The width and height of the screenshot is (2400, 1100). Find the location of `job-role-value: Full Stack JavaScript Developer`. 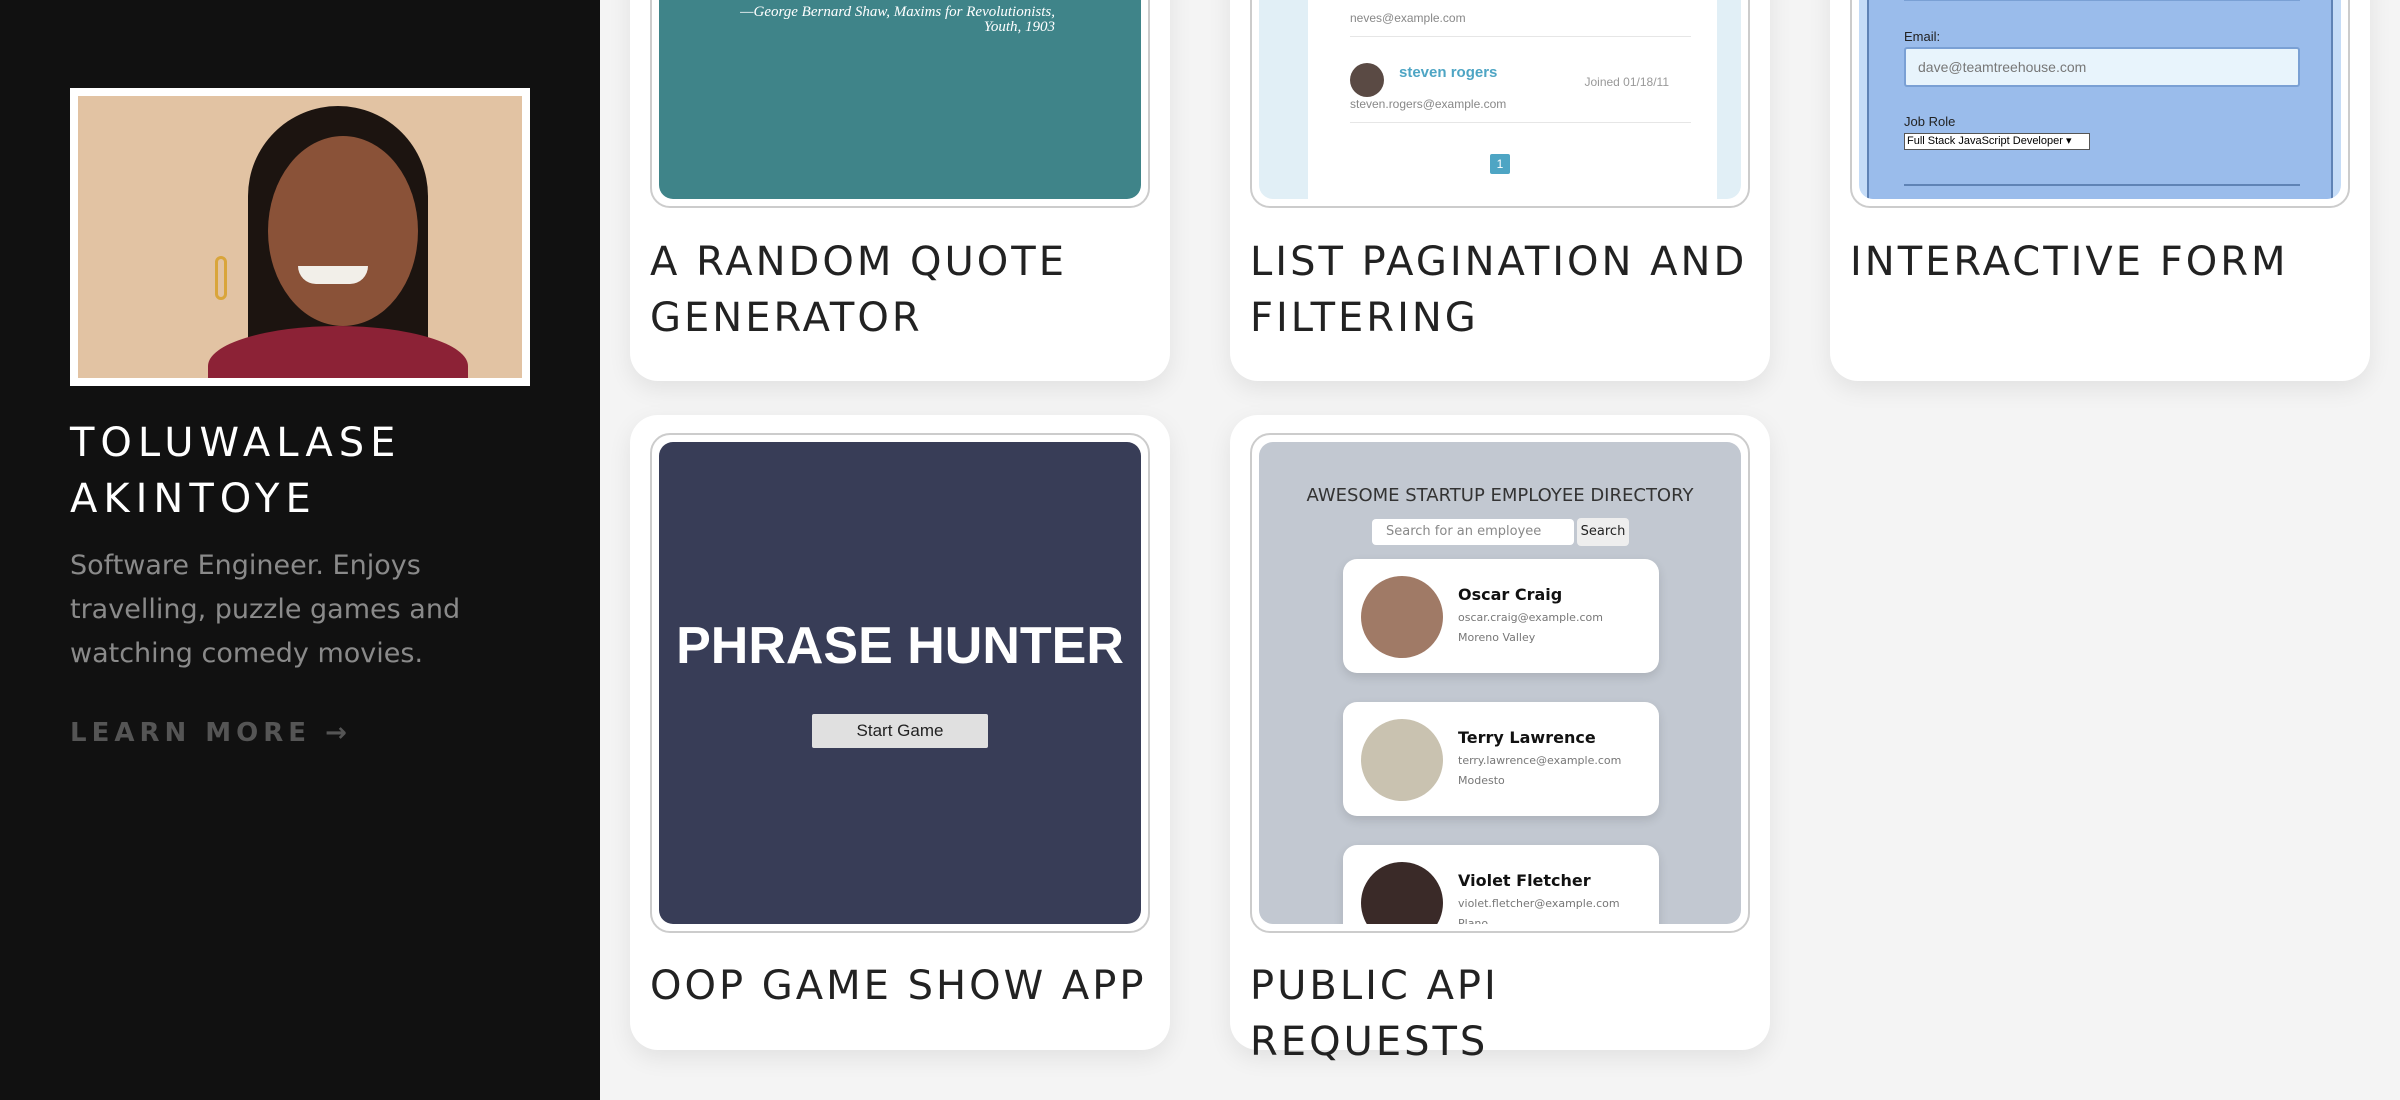

job-role-value: Full Stack JavaScript Developer is located at coordinates (1985, 141).